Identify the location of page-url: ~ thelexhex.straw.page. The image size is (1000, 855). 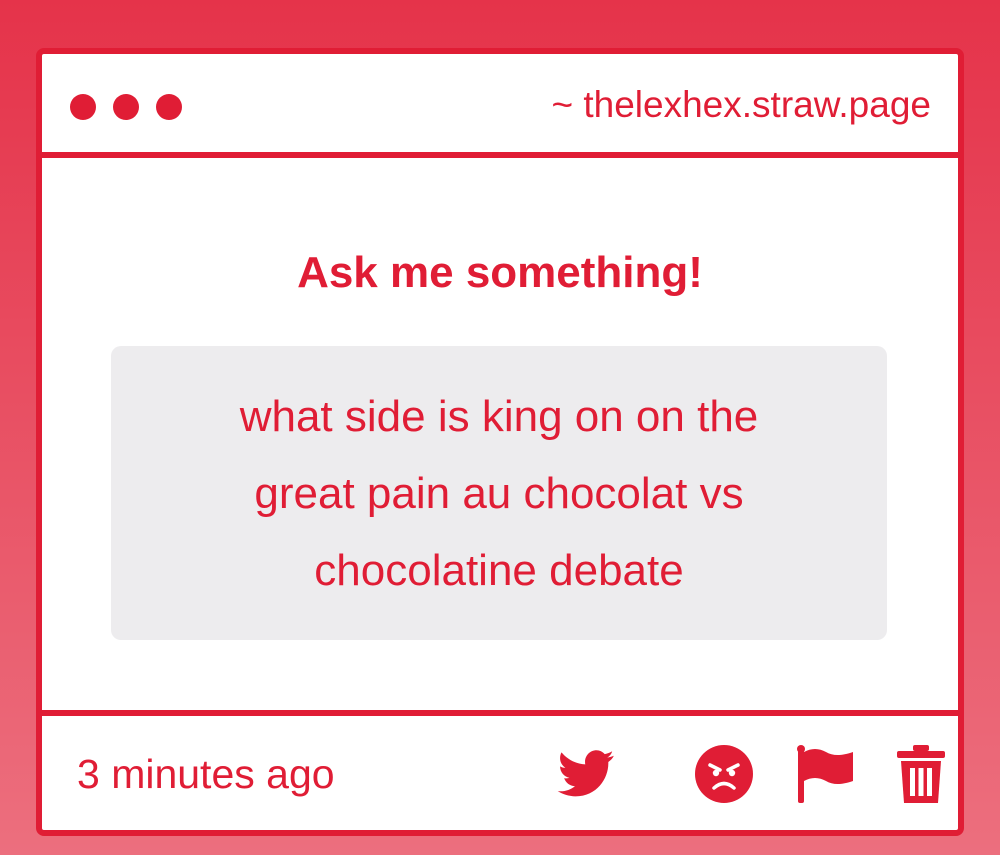
(741, 104).